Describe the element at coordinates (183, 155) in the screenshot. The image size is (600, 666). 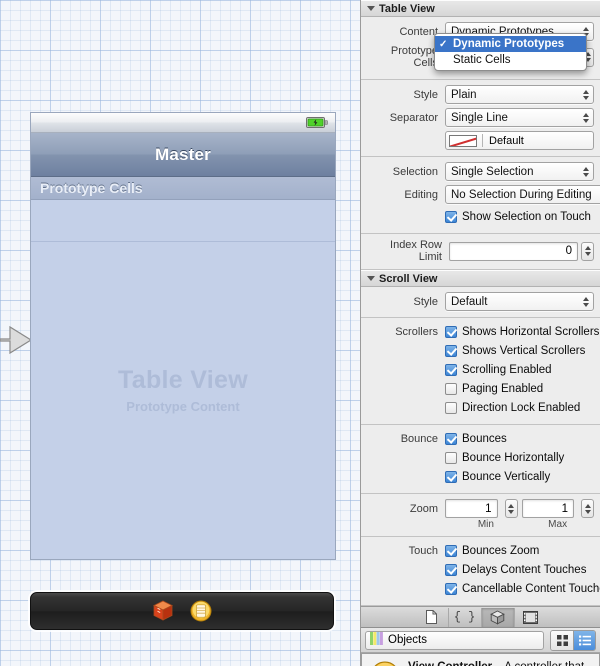
I see `navigation-bar: Master` at that location.